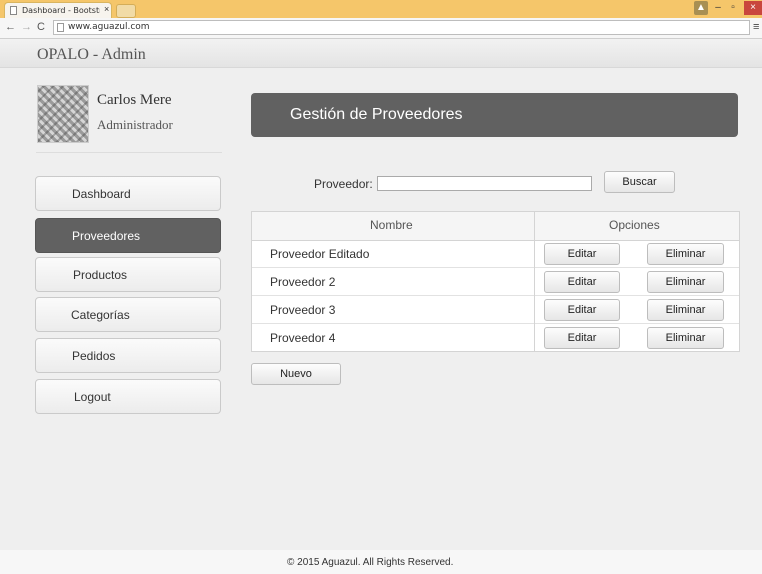 The image size is (762, 574). Describe the element at coordinates (41, 27) in the screenshot. I see `reload-icon: C` at that location.